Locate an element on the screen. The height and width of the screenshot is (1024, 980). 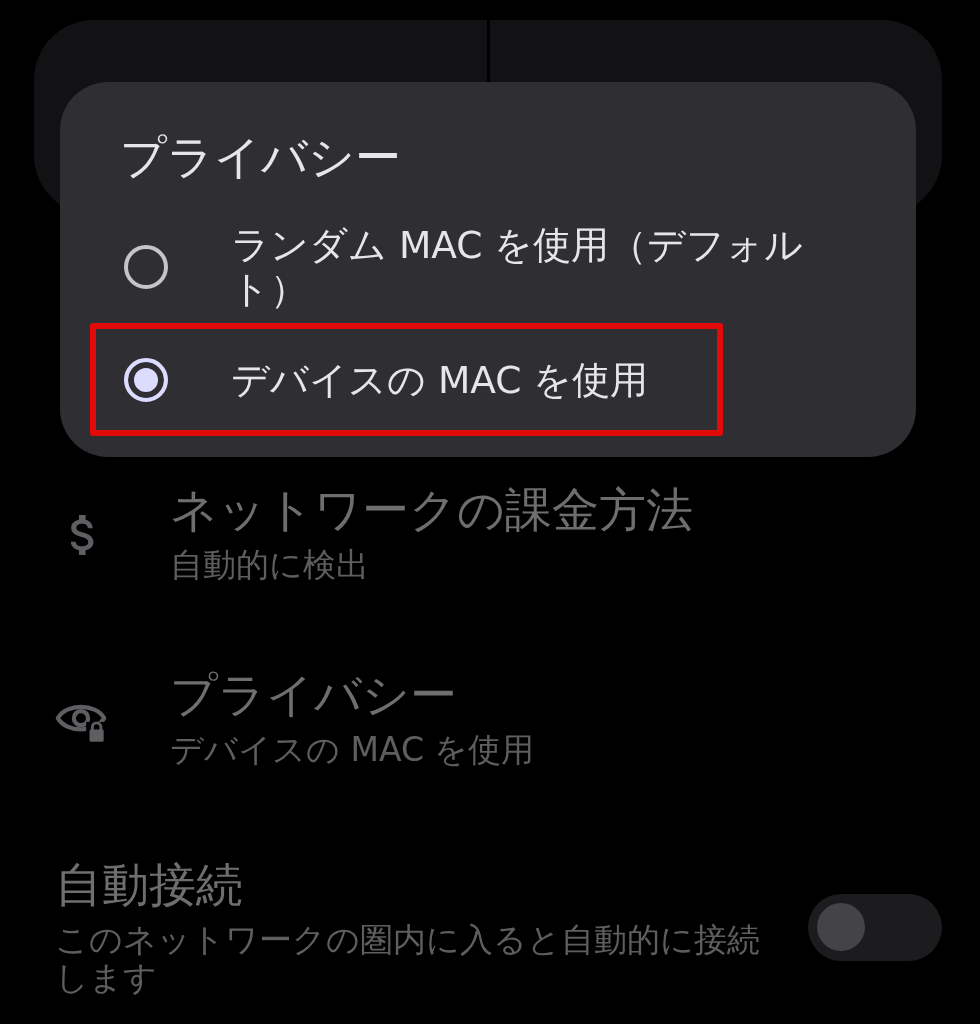
switch-thumb is located at coordinates (841, 927).